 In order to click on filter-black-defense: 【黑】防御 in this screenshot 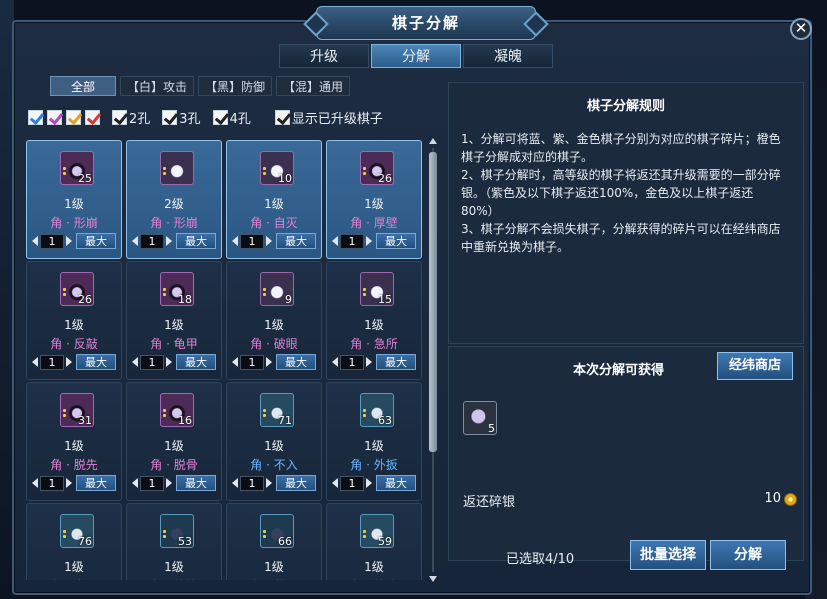, I will do `click(235, 86)`.